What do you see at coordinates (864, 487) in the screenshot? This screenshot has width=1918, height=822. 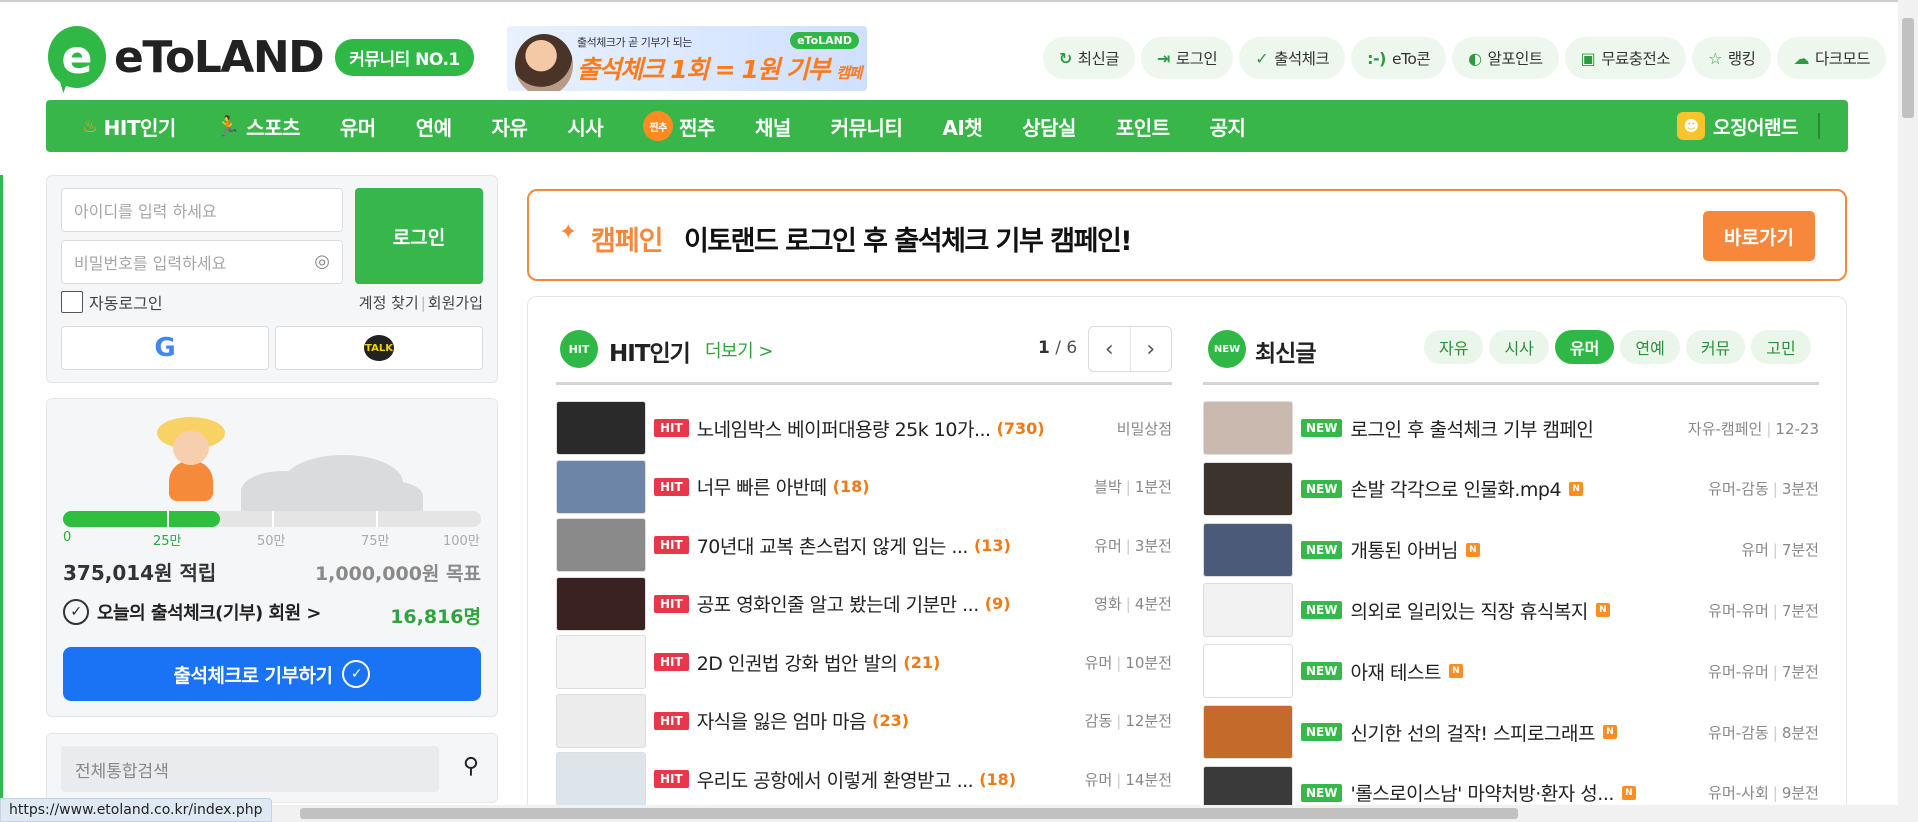 I see `hit-row: HIT 너무 빠른 아반떼 (18) 블박 | 1분전` at bounding box center [864, 487].